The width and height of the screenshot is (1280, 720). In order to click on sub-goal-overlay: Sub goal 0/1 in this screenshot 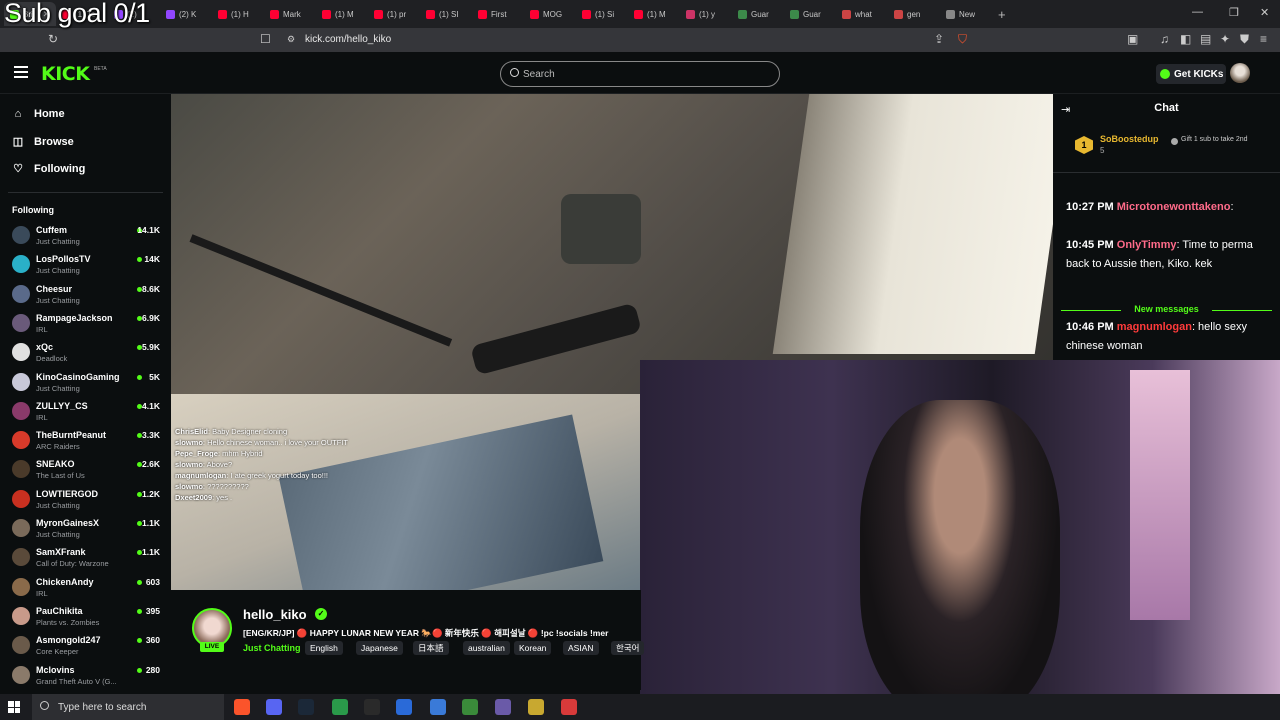, I will do `click(77, 14)`.